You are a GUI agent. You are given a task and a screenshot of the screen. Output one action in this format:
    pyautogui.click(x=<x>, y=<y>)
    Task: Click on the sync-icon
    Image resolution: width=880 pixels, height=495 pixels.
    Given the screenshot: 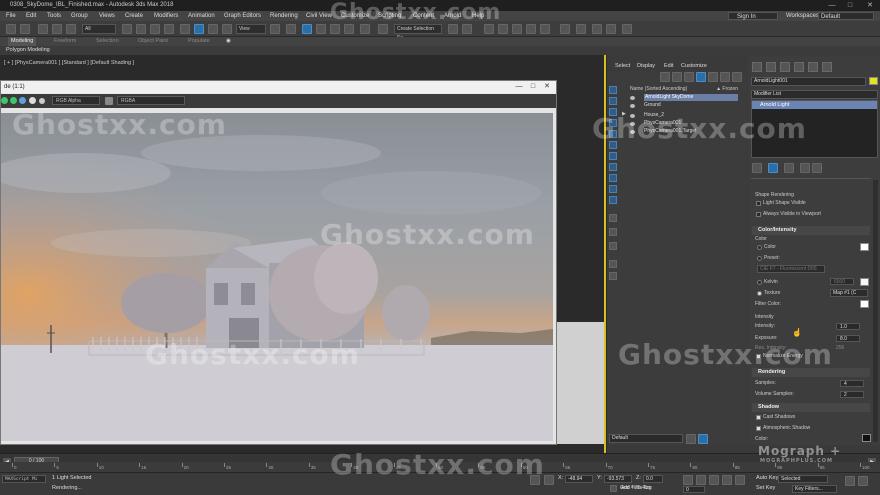 What is the action you would take?
    pyautogui.click(x=725, y=77)
    